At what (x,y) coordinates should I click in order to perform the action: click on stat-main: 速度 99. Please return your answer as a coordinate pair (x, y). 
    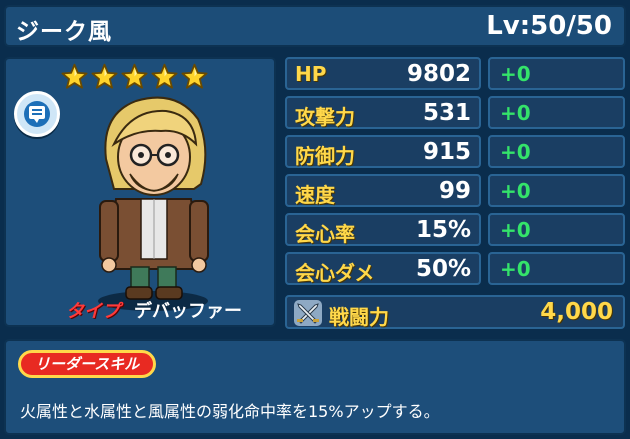
    Looking at the image, I should click on (383, 190).